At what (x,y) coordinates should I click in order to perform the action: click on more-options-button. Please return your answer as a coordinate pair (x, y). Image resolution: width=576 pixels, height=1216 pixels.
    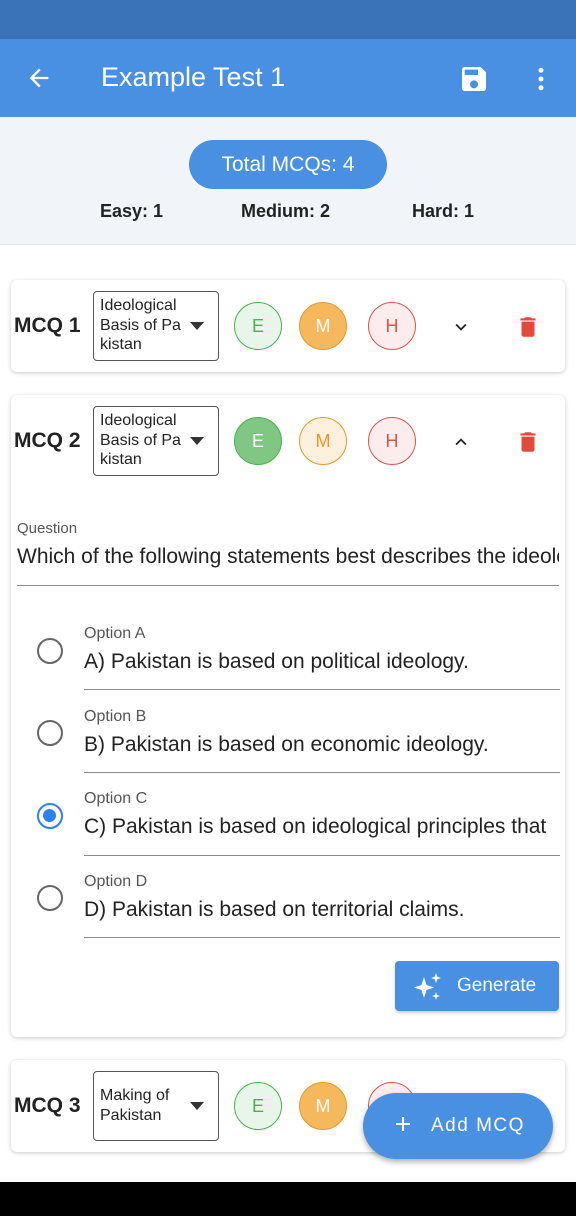
    Looking at the image, I should click on (541, 79).